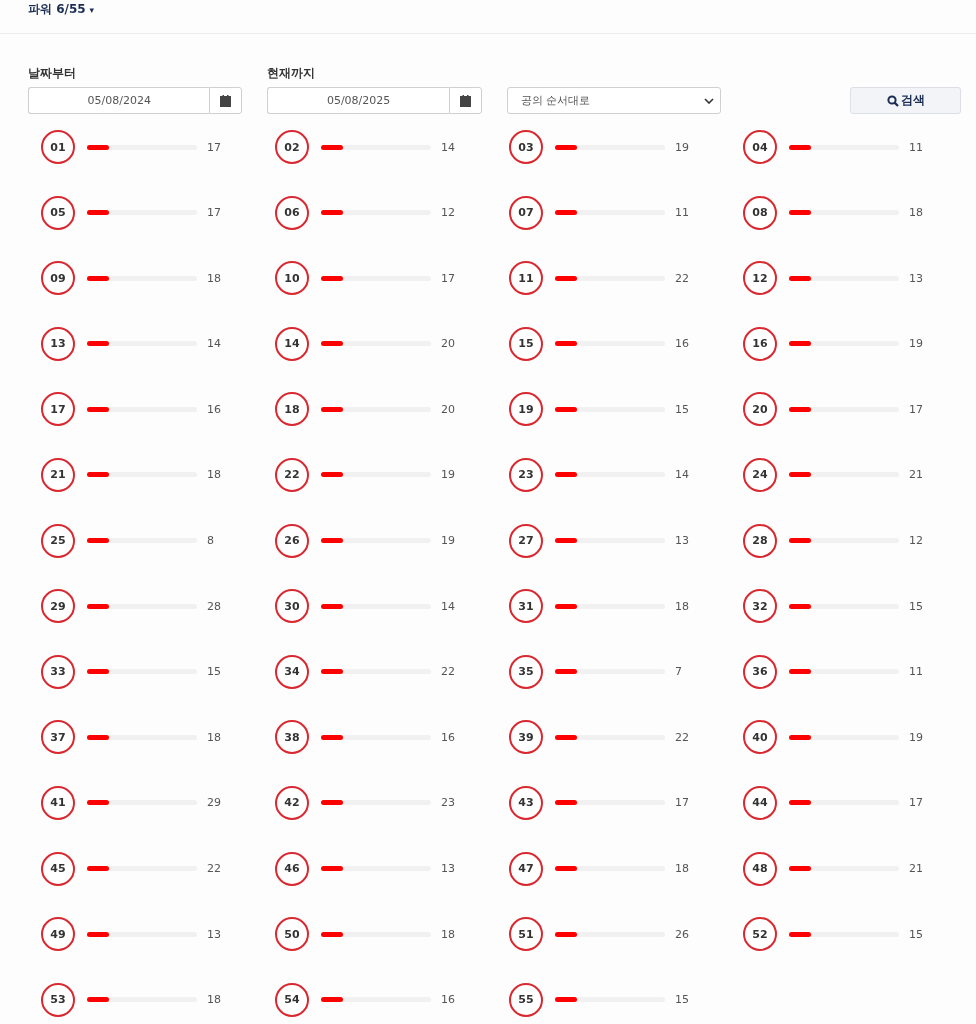  What do you see at coordinates (119, 100) in the screenshot?
I see `date-field: 05/08/2024` at bounding box center [119, 100].